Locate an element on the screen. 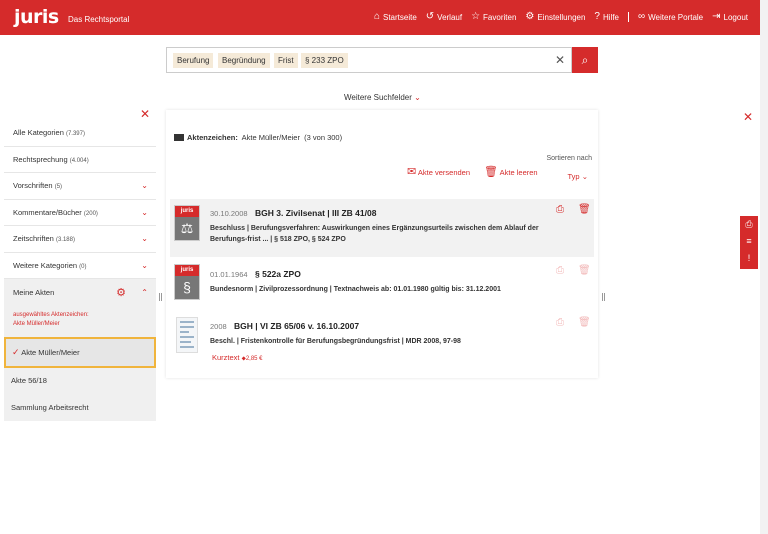  logout-icon: ⇥ is located at coordinates (716, 16).